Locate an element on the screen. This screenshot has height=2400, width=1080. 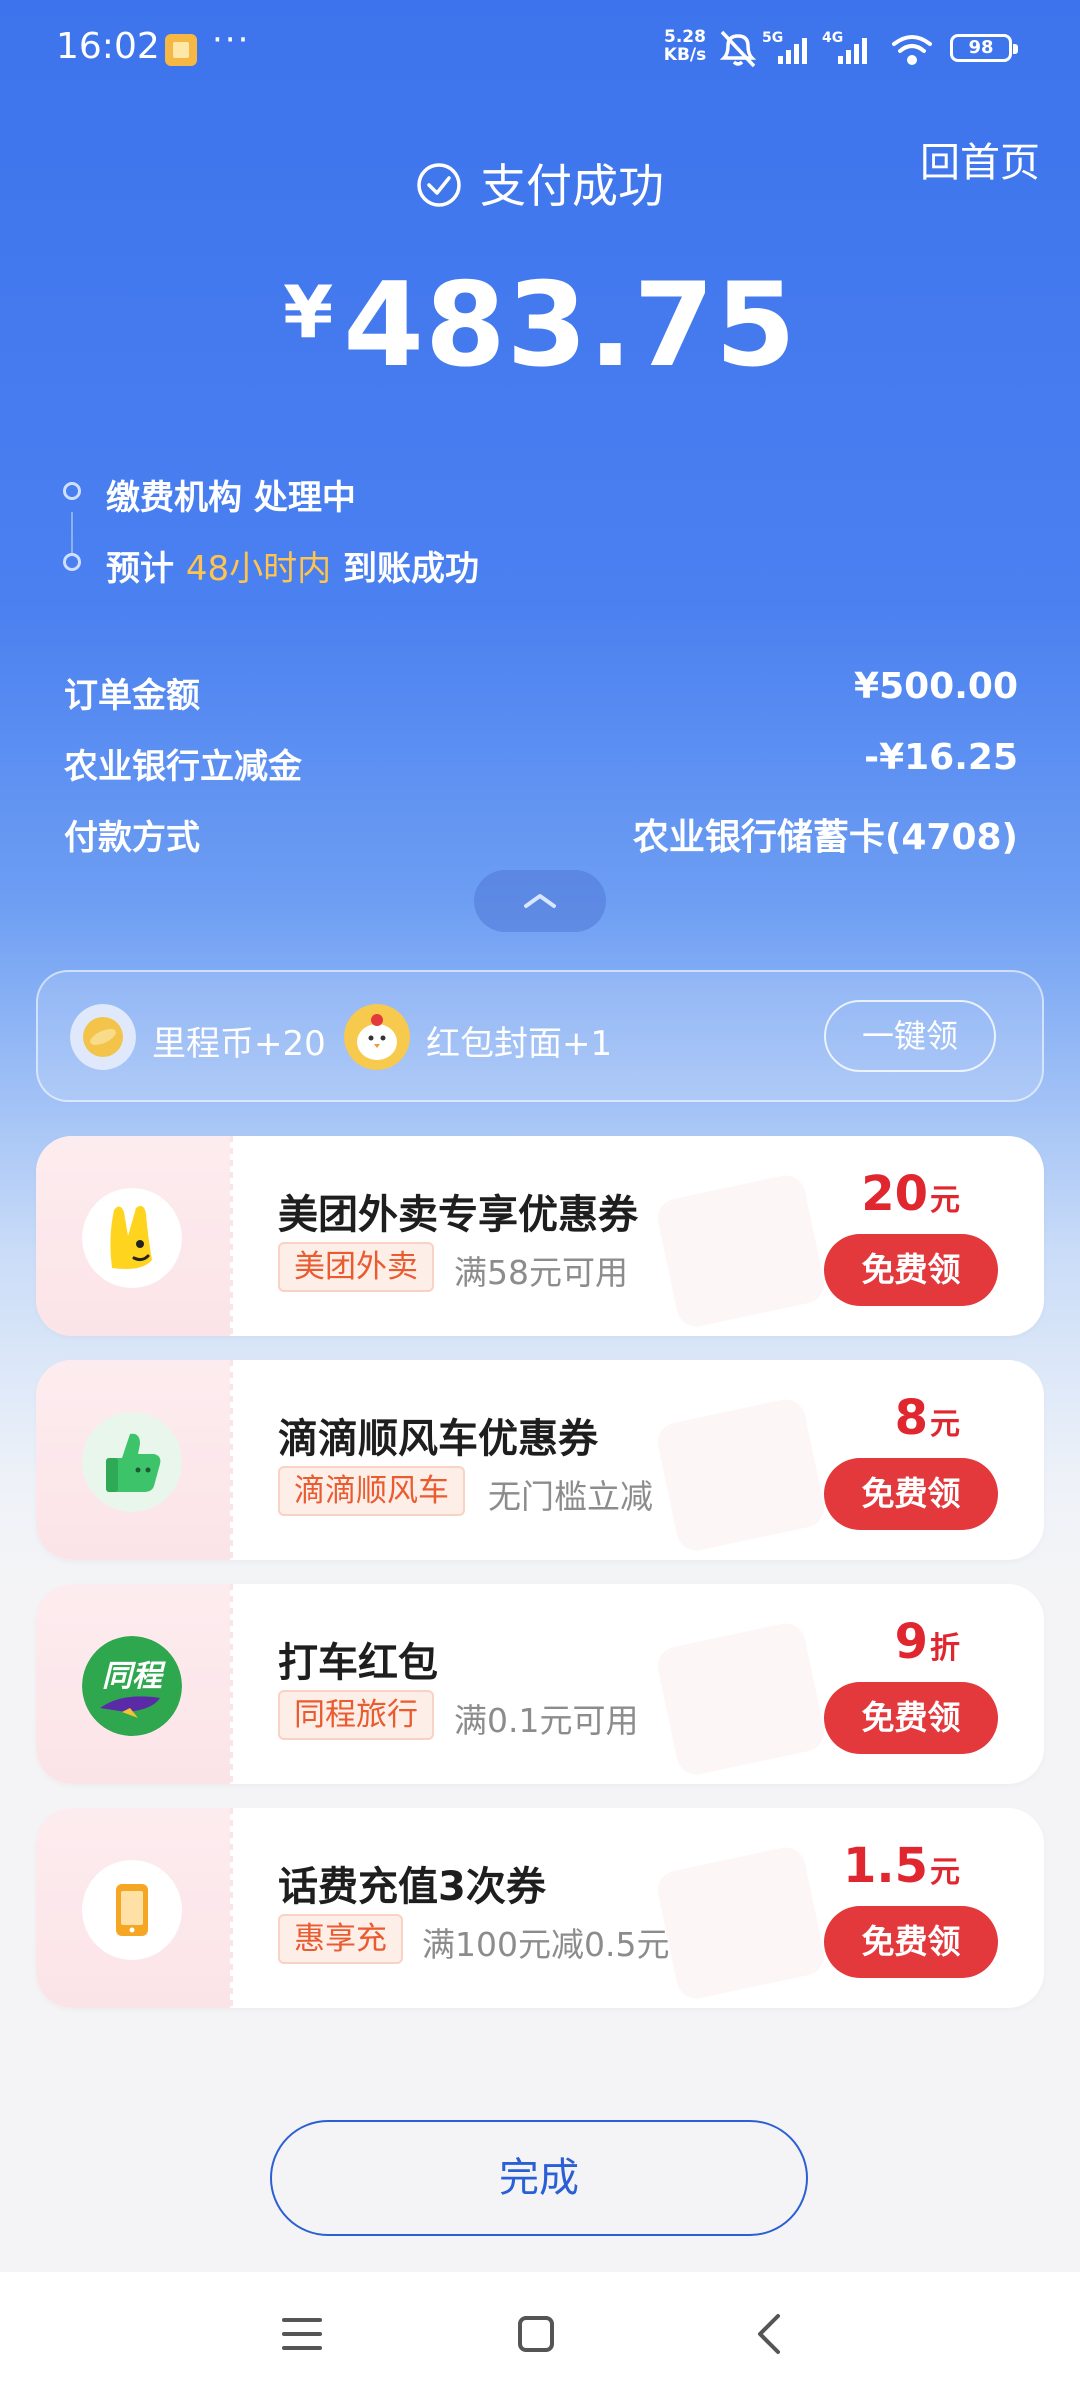
status-icons: 5G 4G is located at coordinates (825, 49).